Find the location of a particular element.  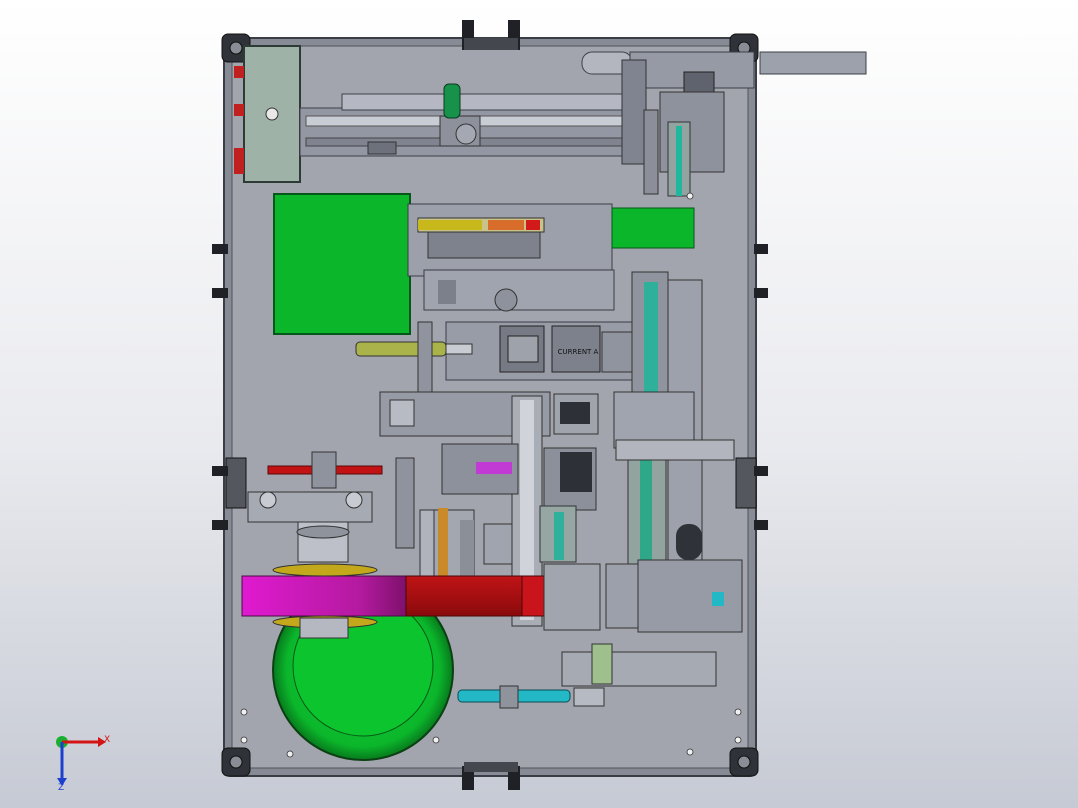

lower-right-module is located at coordinates (643, 623).